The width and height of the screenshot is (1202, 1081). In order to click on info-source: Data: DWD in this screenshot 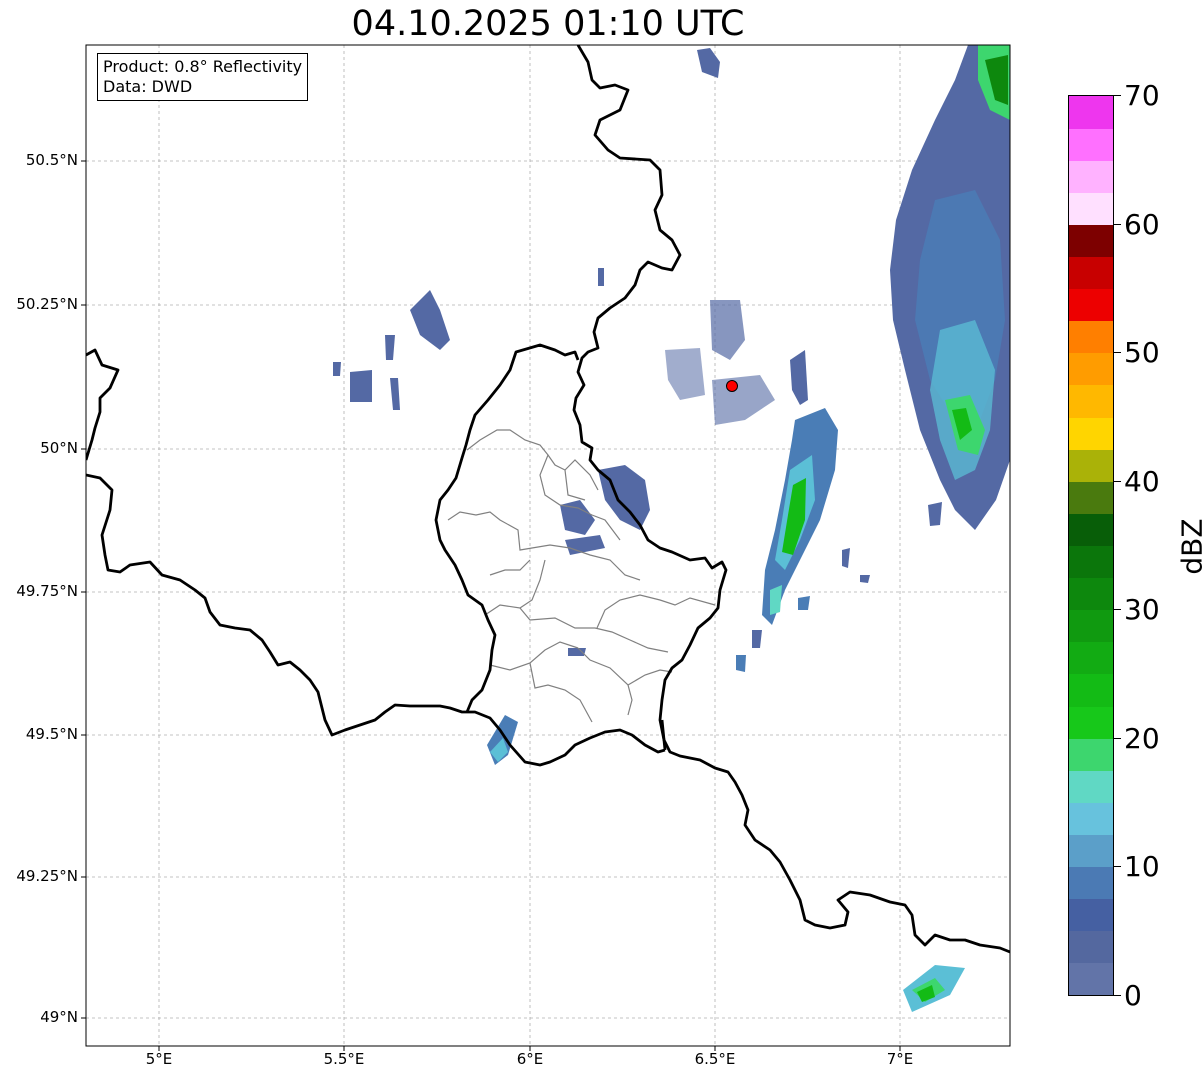, I will do `click(148, 86)`.